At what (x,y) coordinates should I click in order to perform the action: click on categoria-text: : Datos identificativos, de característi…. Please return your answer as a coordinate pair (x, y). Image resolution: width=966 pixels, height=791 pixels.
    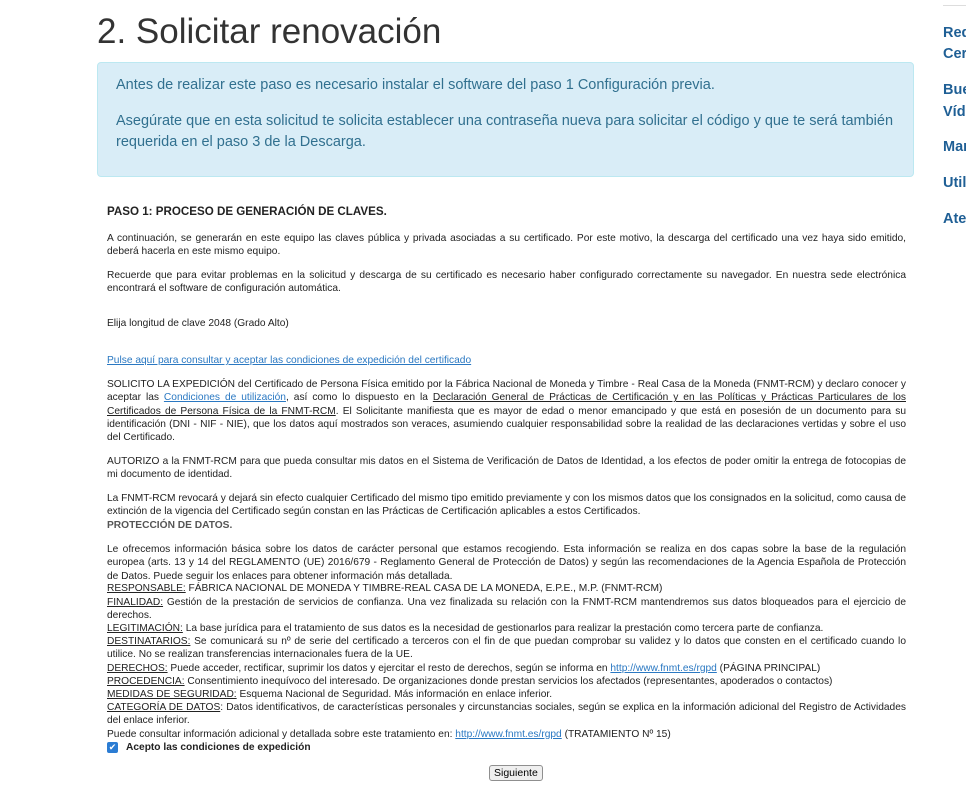
    Looking at the image, I should click on (506, 714).